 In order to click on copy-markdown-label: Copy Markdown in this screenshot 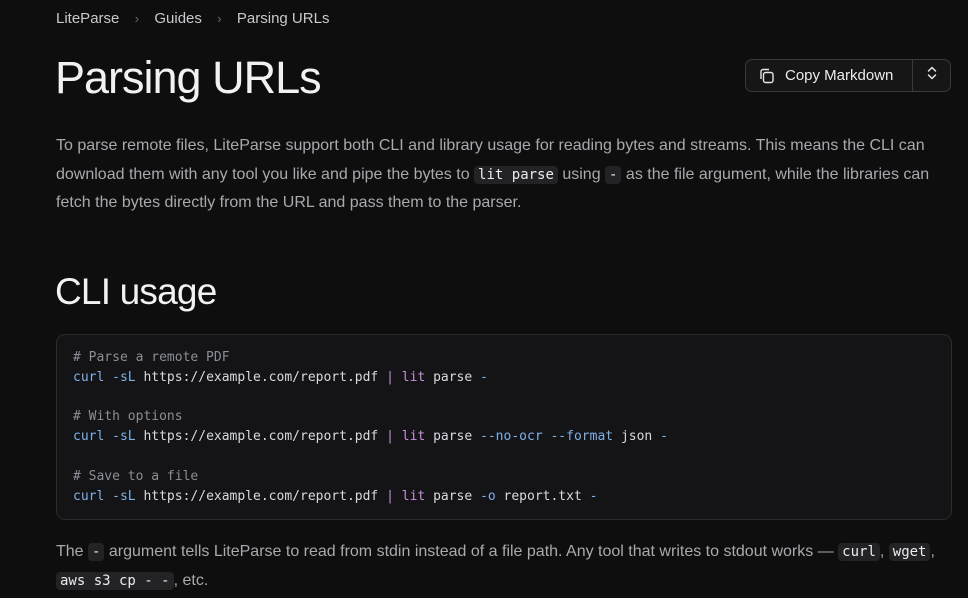, I will do `click(839, 75)`.